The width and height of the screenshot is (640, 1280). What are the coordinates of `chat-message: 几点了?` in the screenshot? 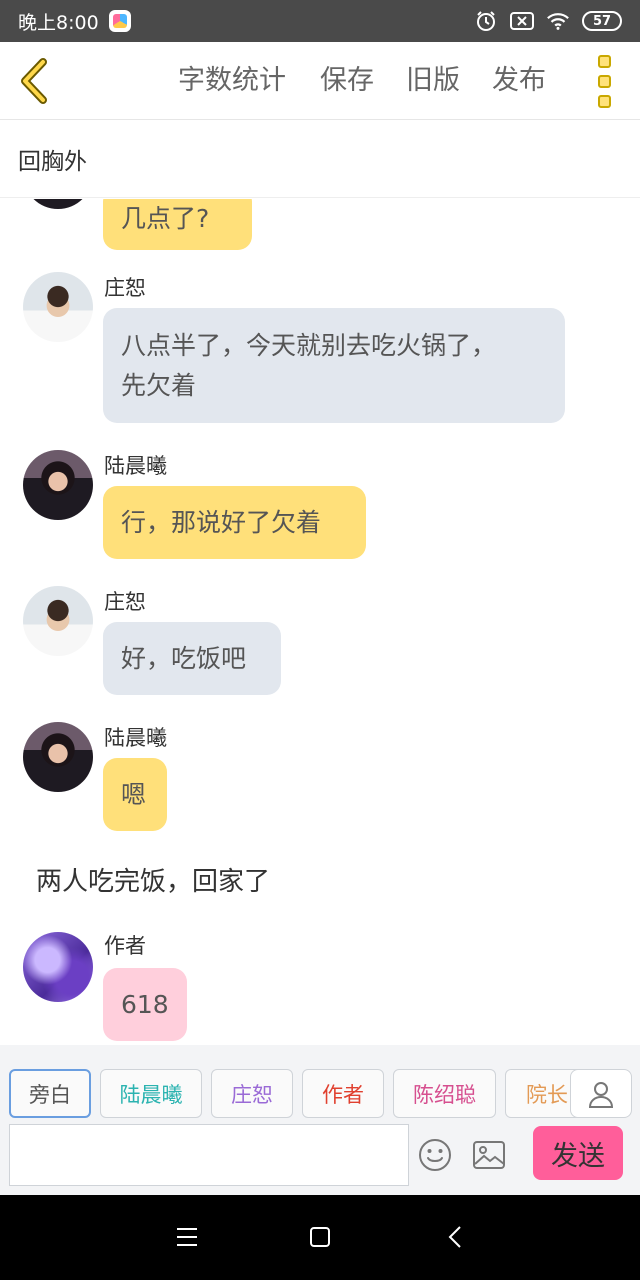 It's located at (320, 224).